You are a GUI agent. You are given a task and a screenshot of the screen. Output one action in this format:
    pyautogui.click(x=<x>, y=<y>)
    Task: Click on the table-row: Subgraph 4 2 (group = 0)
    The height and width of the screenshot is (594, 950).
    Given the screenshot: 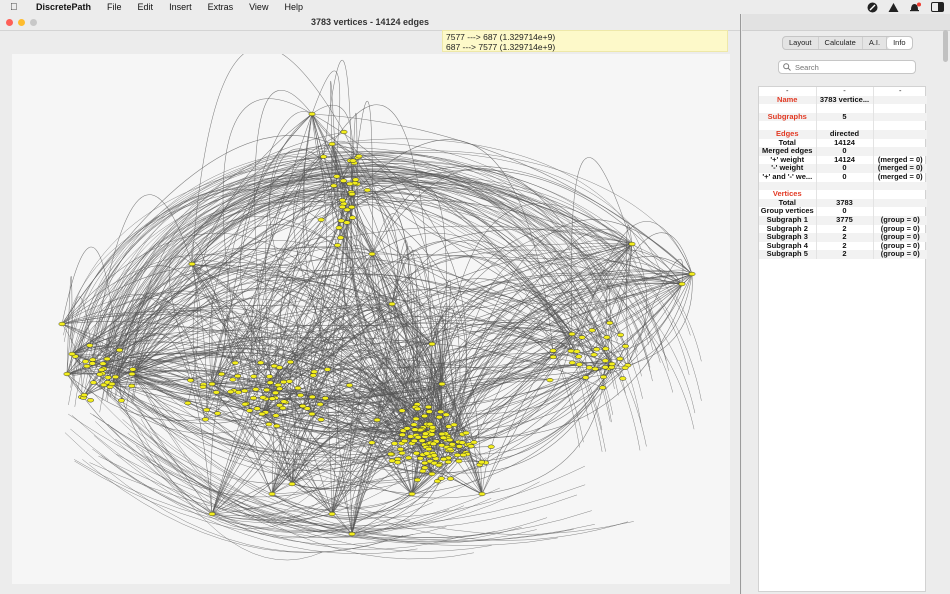 What is the action you would take?
    pyautogui.click(x=843, y=246)
    